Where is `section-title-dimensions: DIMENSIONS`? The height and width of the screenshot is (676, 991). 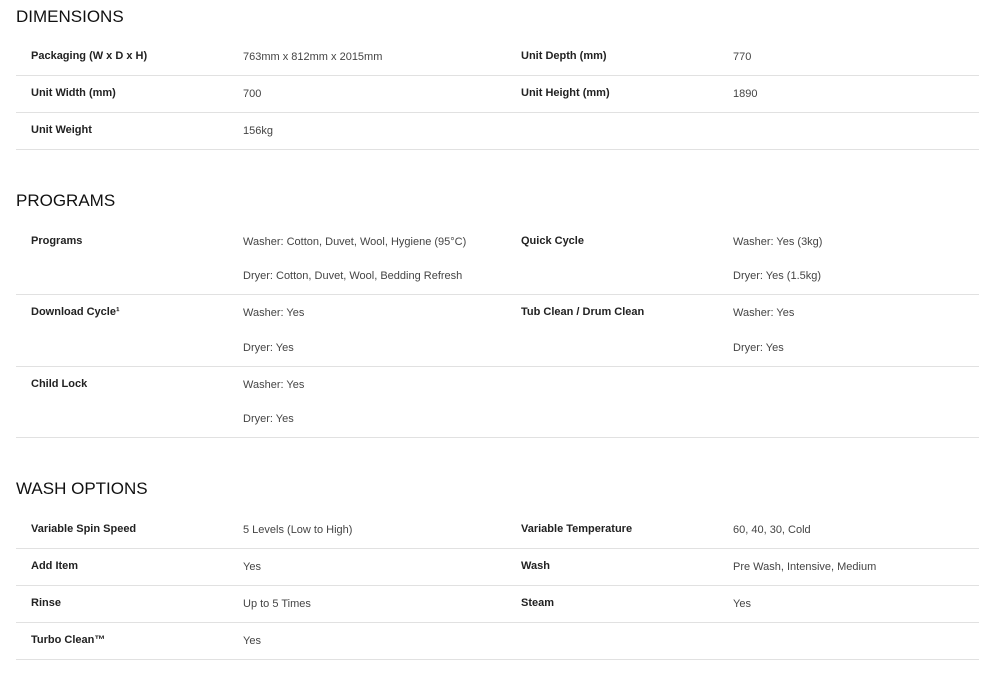
section-title-dimensions: DIMENSIONS is located at coordinates (70, 16).